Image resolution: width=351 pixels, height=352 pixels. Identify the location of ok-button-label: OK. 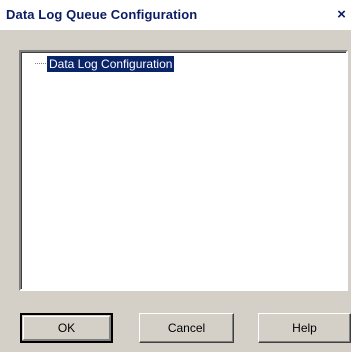
(66, 328).